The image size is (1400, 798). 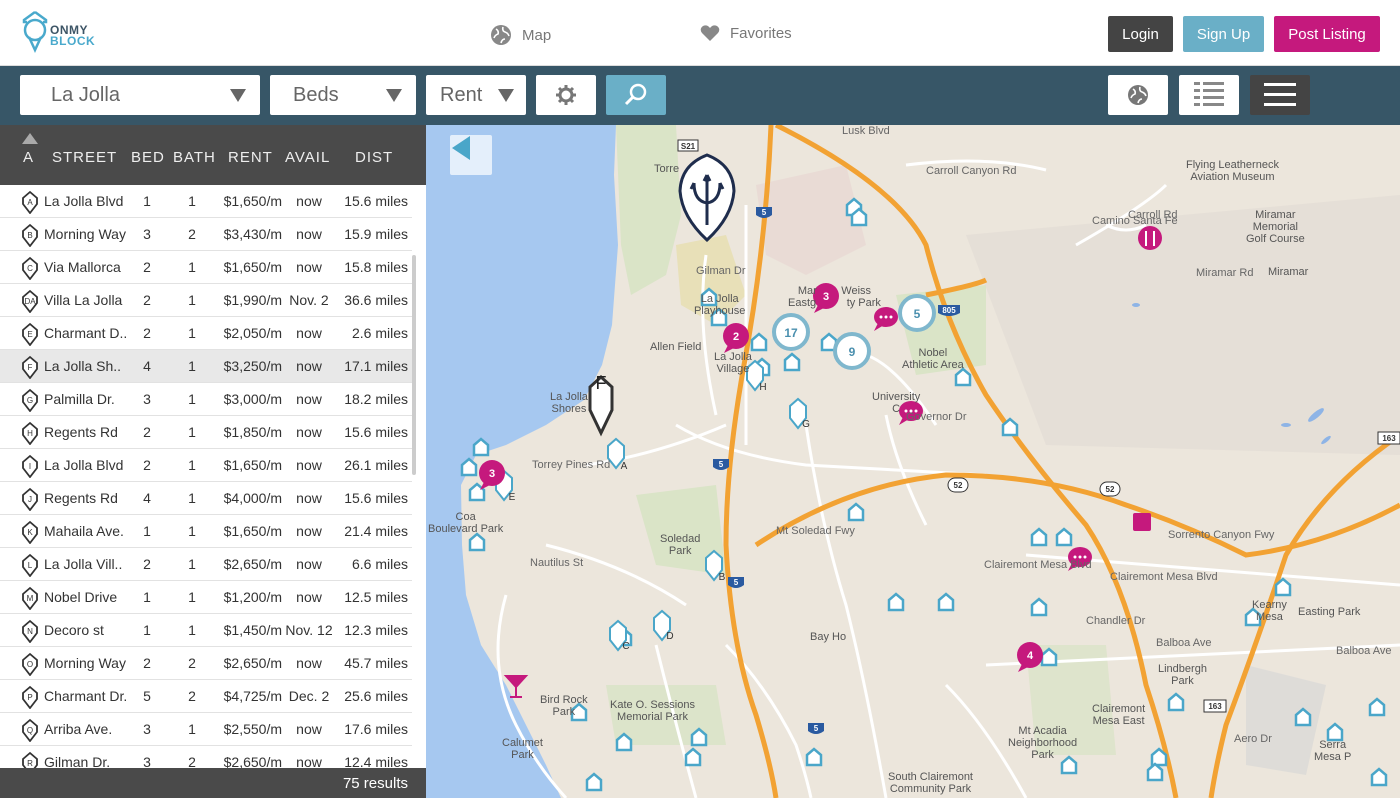 What do you see at coordinates (148, 157) in the screenshot?
I see `col-bed-header: BED` at bounding box center [148, 157].